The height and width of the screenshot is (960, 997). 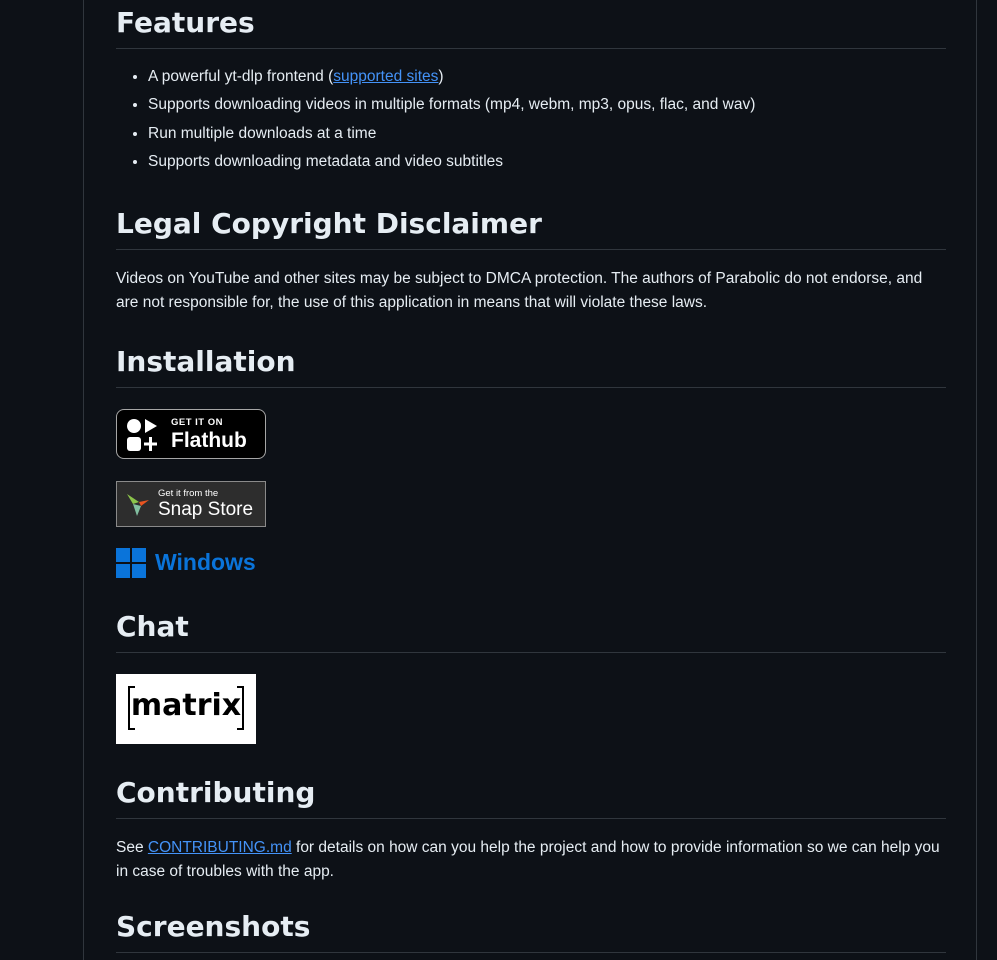 I want to click on features-heading: Features, so click(x=531, y=27).